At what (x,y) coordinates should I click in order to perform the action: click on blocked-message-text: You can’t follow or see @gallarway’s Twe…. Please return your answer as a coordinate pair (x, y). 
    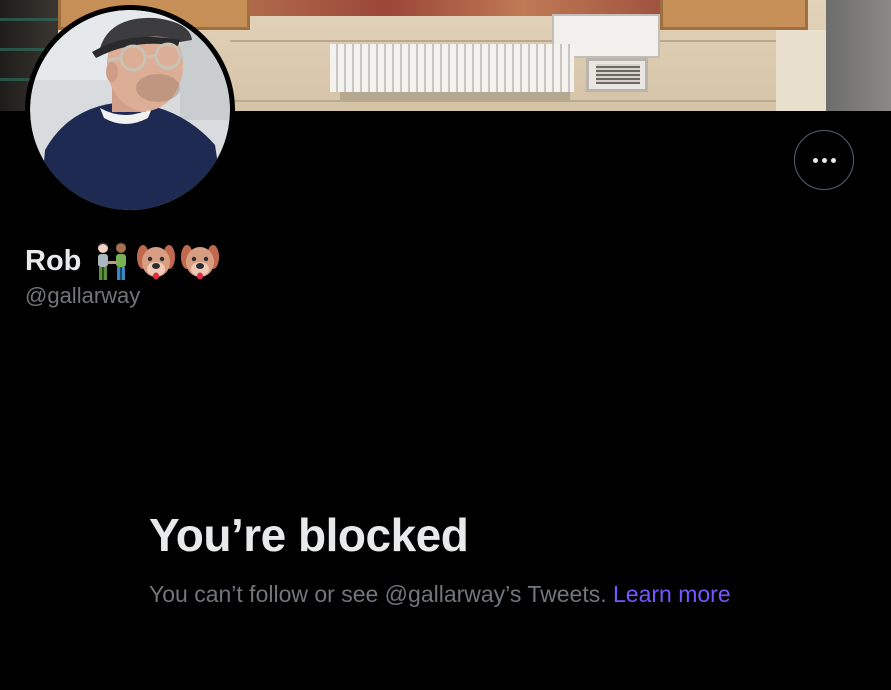
    Looking at the image, I should click on (378, 594).